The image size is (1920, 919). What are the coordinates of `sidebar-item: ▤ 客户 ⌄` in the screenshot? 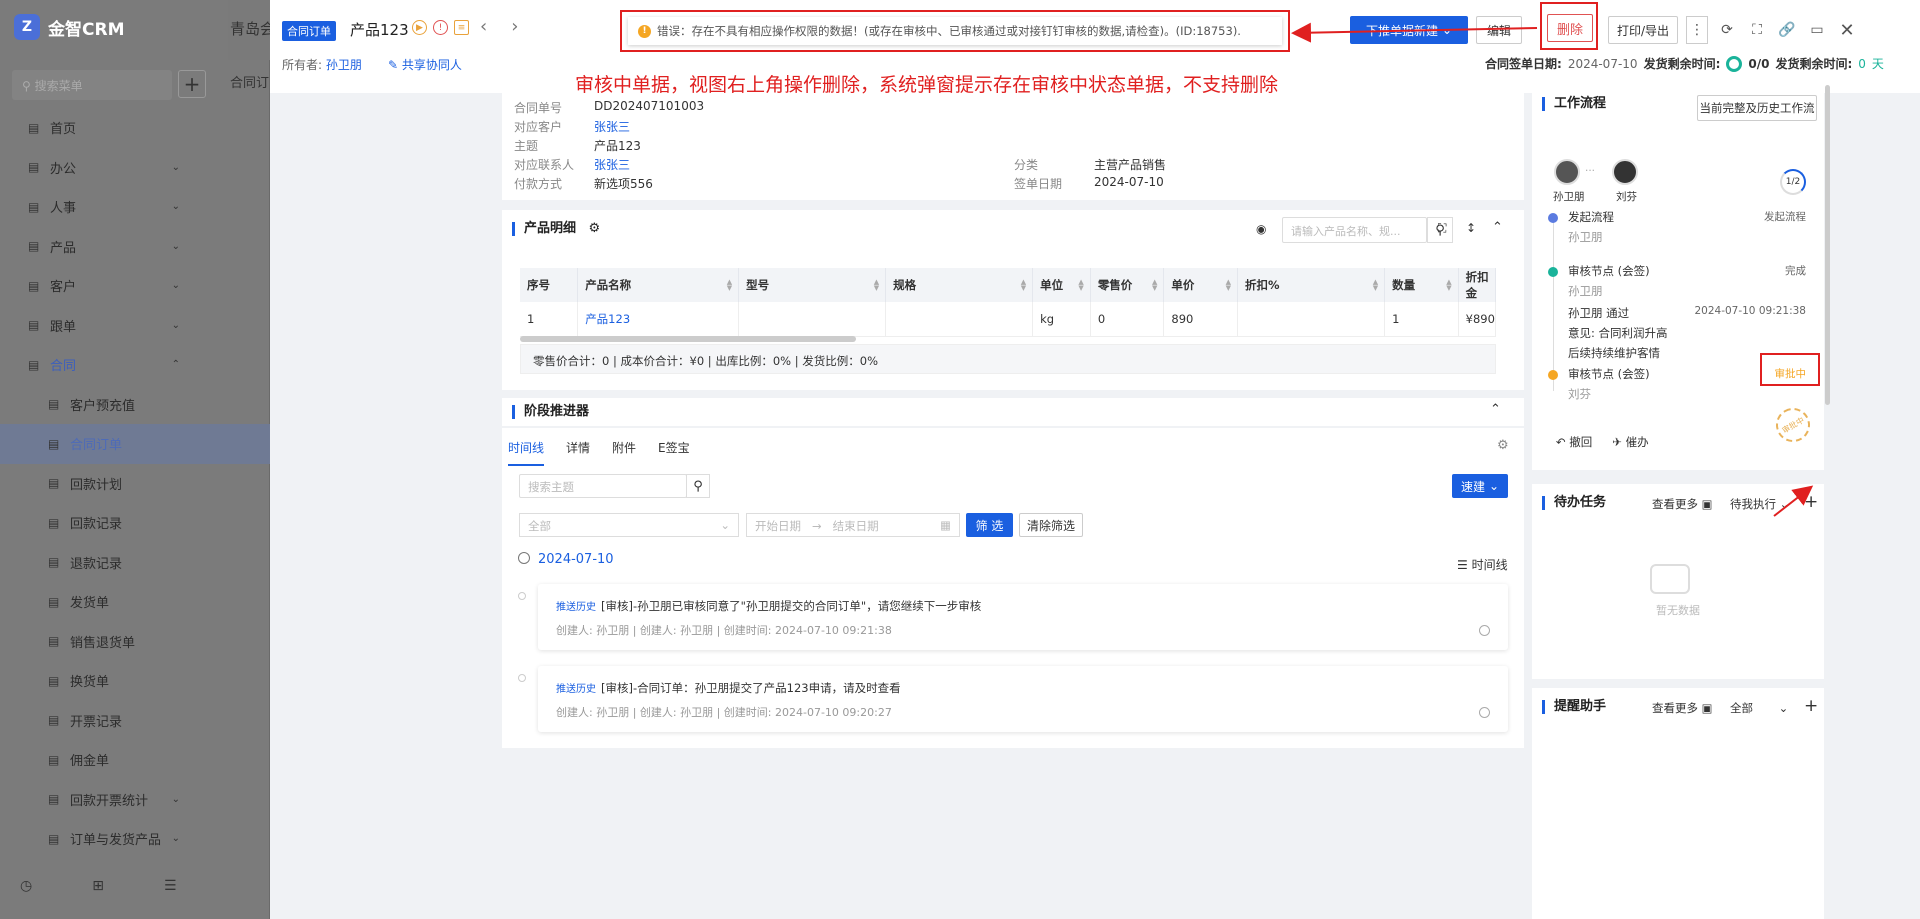 It's located at (135, 286).